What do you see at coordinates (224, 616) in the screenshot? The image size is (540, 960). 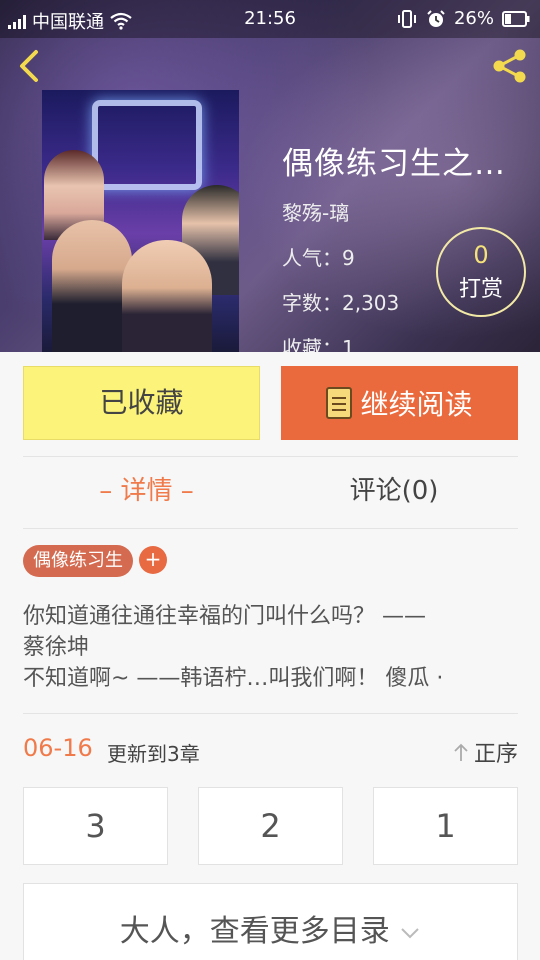 I see `summary-line: 你知道通往通往幸福的门叫什么吗？ ——` at bounding box center [224, 616].